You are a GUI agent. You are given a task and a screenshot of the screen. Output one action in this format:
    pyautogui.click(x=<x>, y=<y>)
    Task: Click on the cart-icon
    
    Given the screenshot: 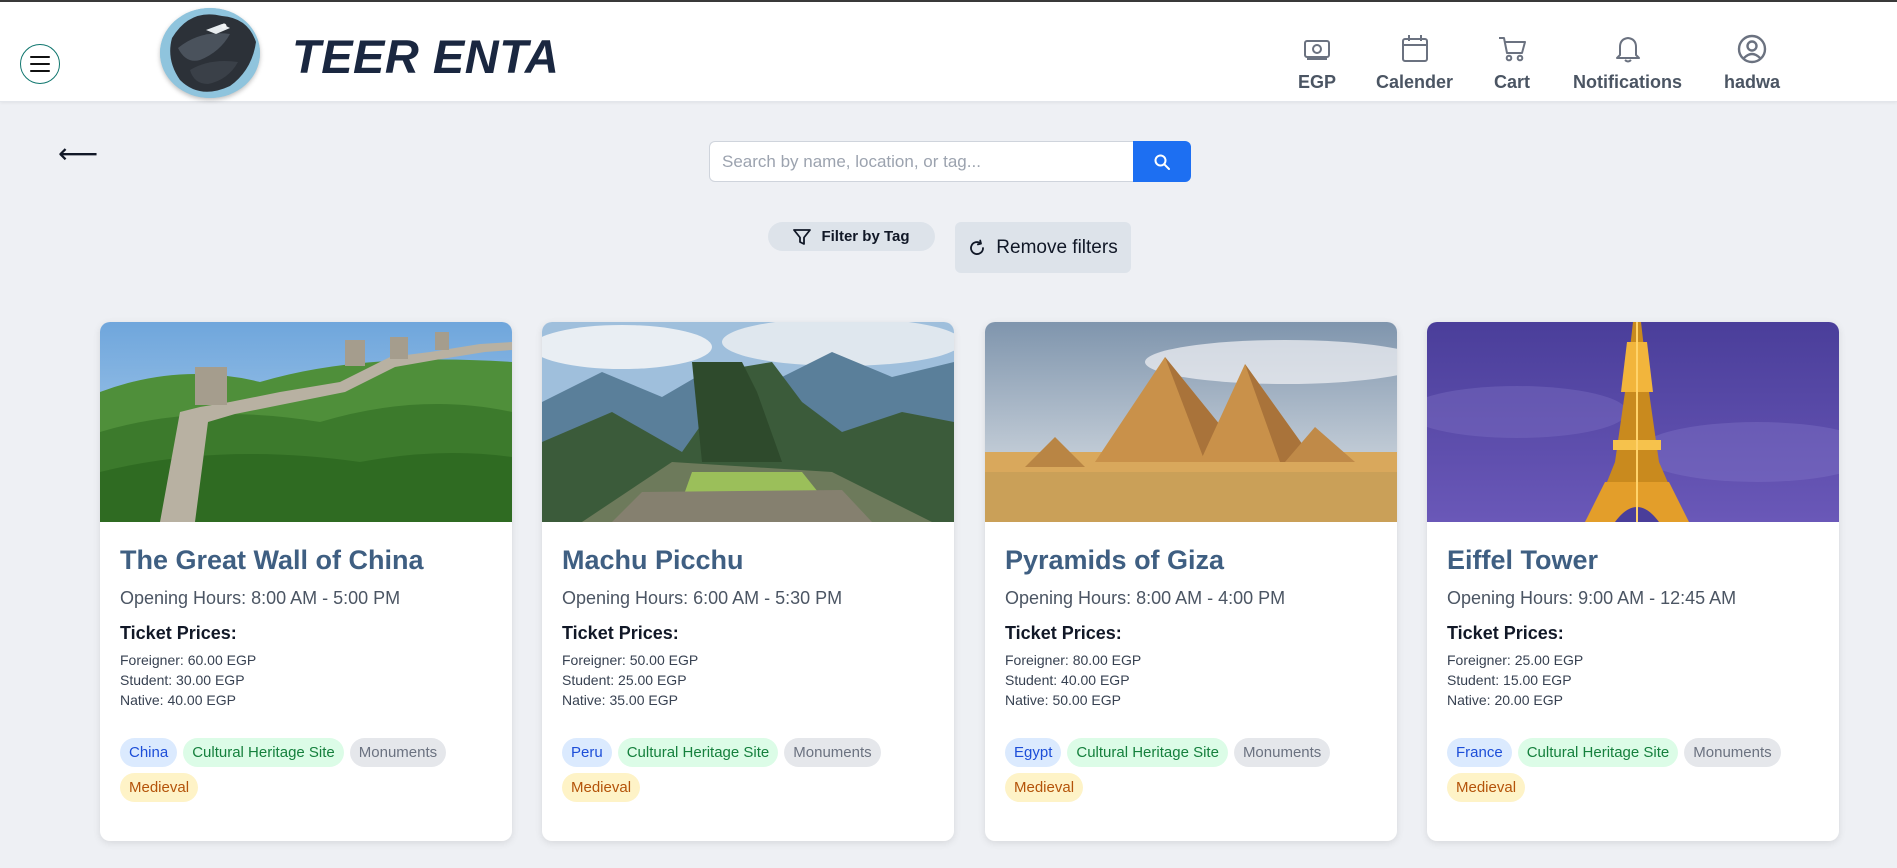 What is the action you would take?
    pyautogui.click(x=1512, y=49)
    